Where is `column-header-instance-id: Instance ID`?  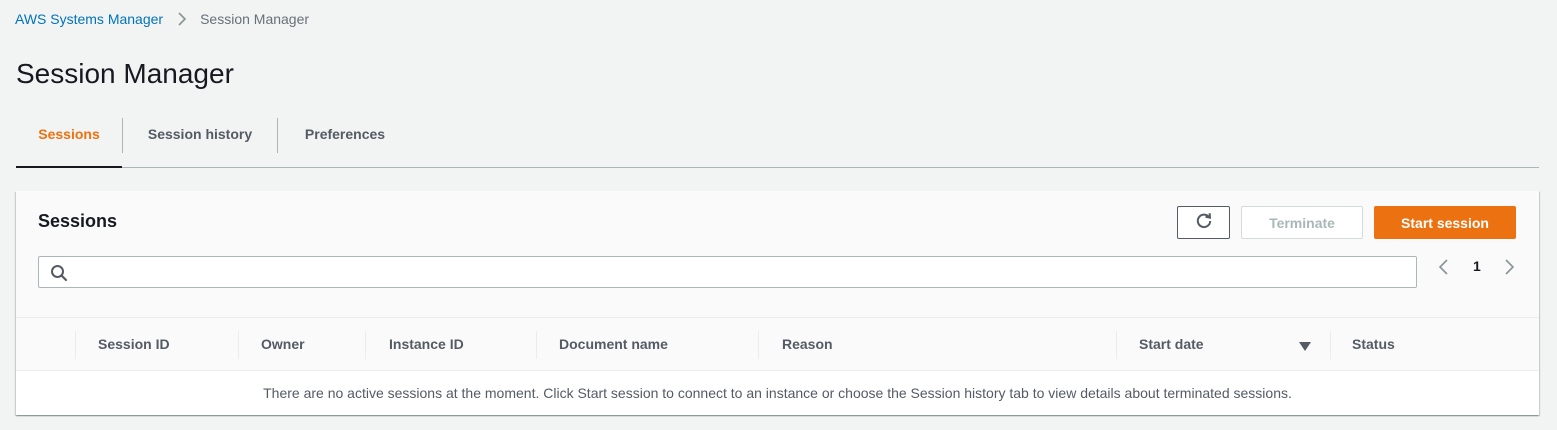 column-header-instance-id: Instance ID is located at coordinates (426, 344).